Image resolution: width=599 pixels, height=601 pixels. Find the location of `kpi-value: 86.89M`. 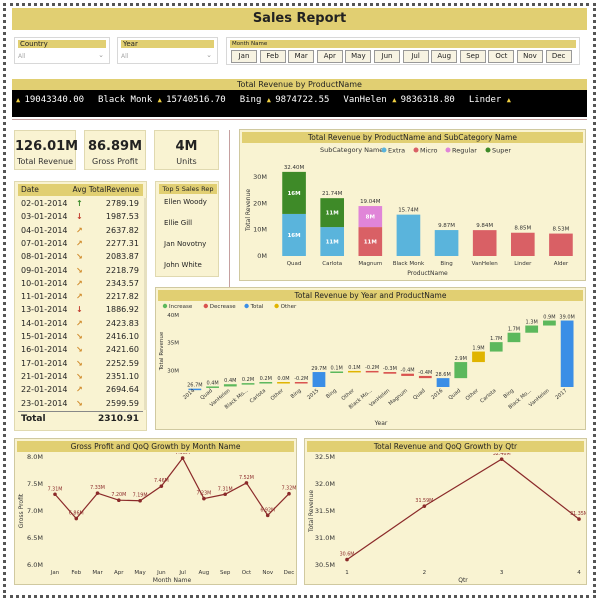

kpi-value: 86.89M is located at coordinates (115, 146).